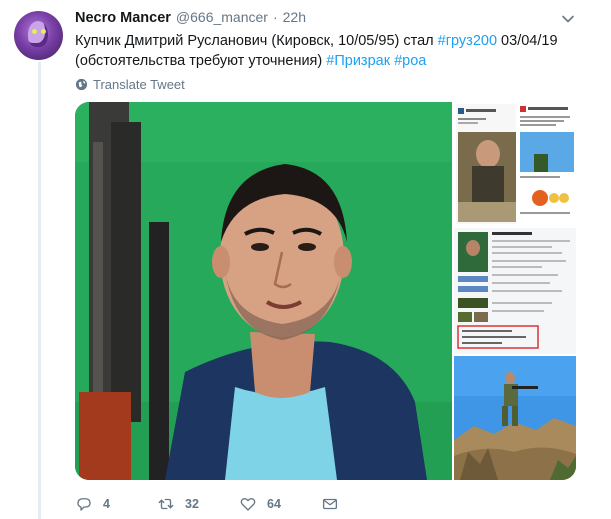 The height and width of the screenshot is (519, 611). Describe the element at coordinates (139, 84) in the screenshot. I see `translate-label: Translate Tweet` at that location.